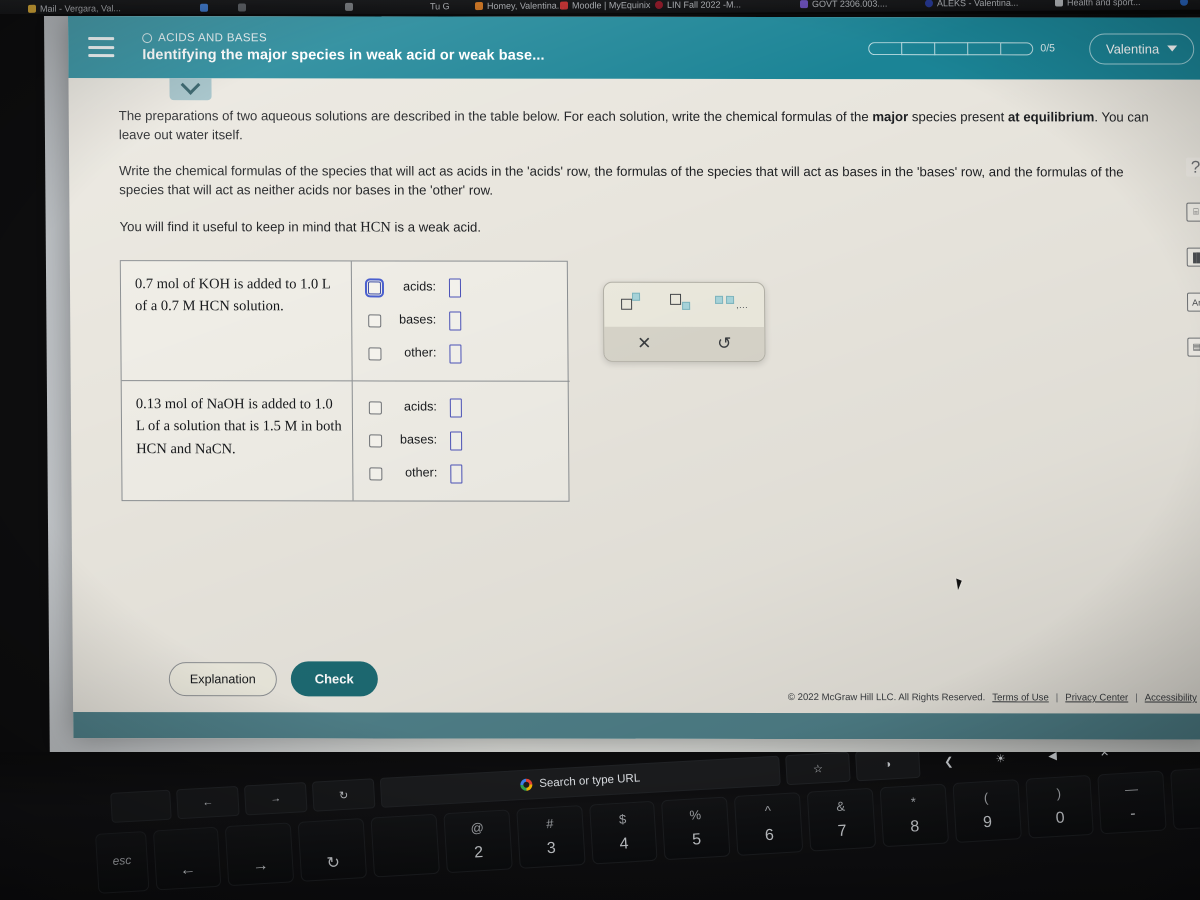 This screenshot has width=1200, height=900. I want to click on header-subject-row: ACIDS AND BASES, so click(505, 38).